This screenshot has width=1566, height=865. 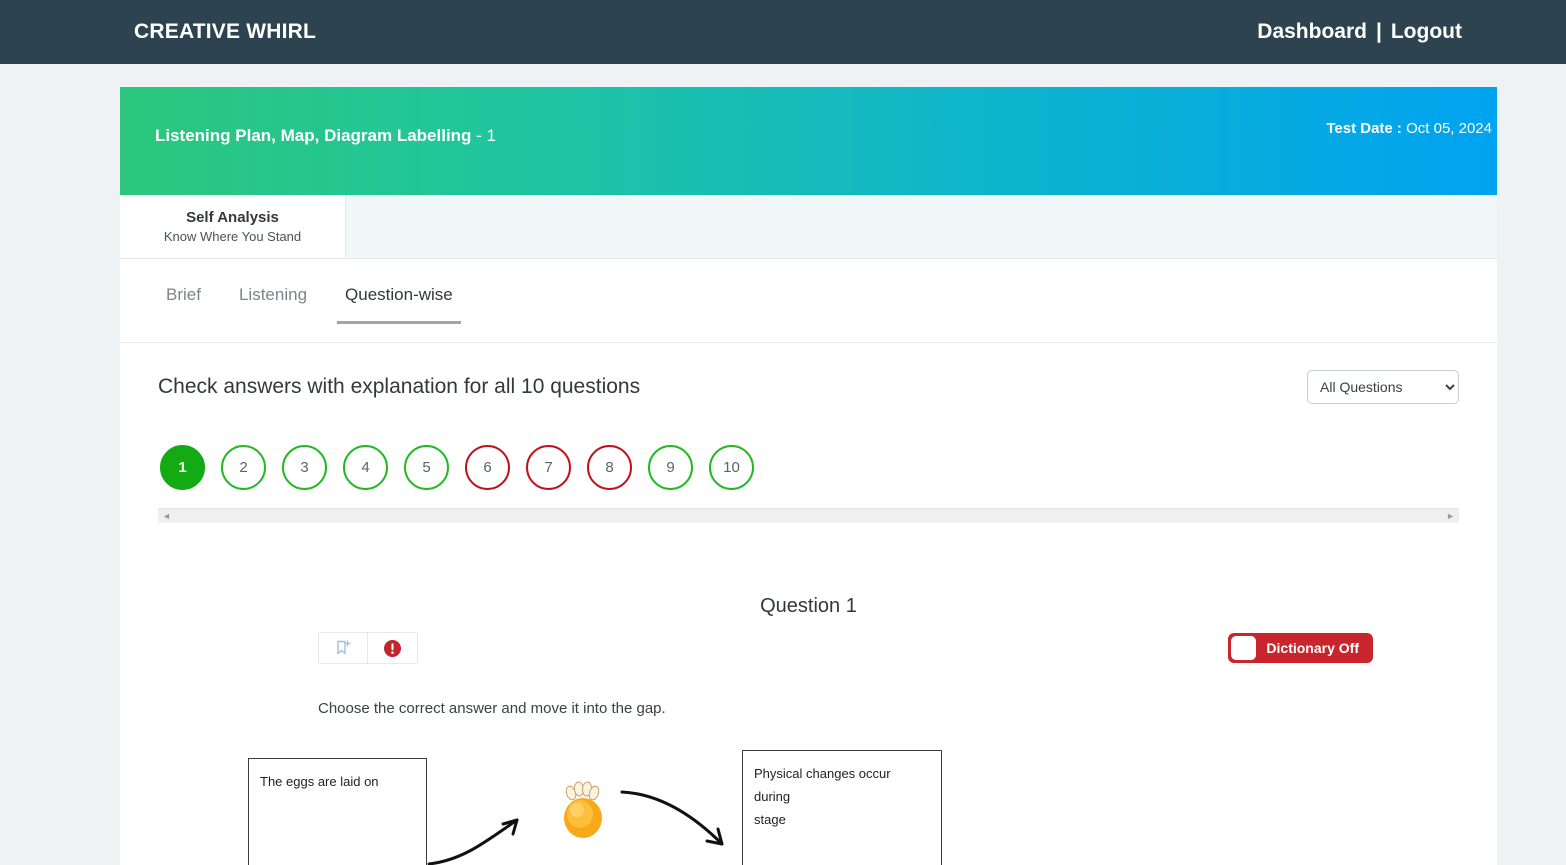 What do you see at coordinates (1426, 32) in the screenshot?
I see `logout-link: Logout` at bounding box center [1426, 32].